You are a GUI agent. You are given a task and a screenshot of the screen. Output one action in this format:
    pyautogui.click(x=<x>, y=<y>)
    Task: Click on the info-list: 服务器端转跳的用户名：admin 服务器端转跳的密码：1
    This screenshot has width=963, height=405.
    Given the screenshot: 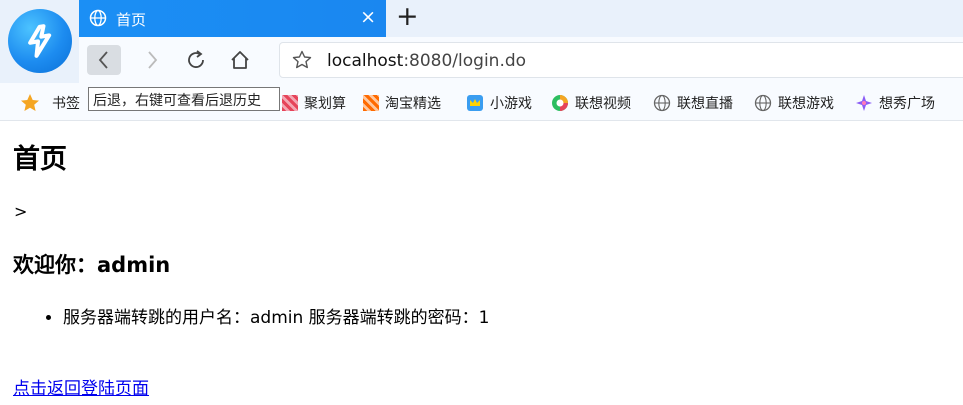 What is the action you would take?
    pyautogui.click(x=276, y=315)
    